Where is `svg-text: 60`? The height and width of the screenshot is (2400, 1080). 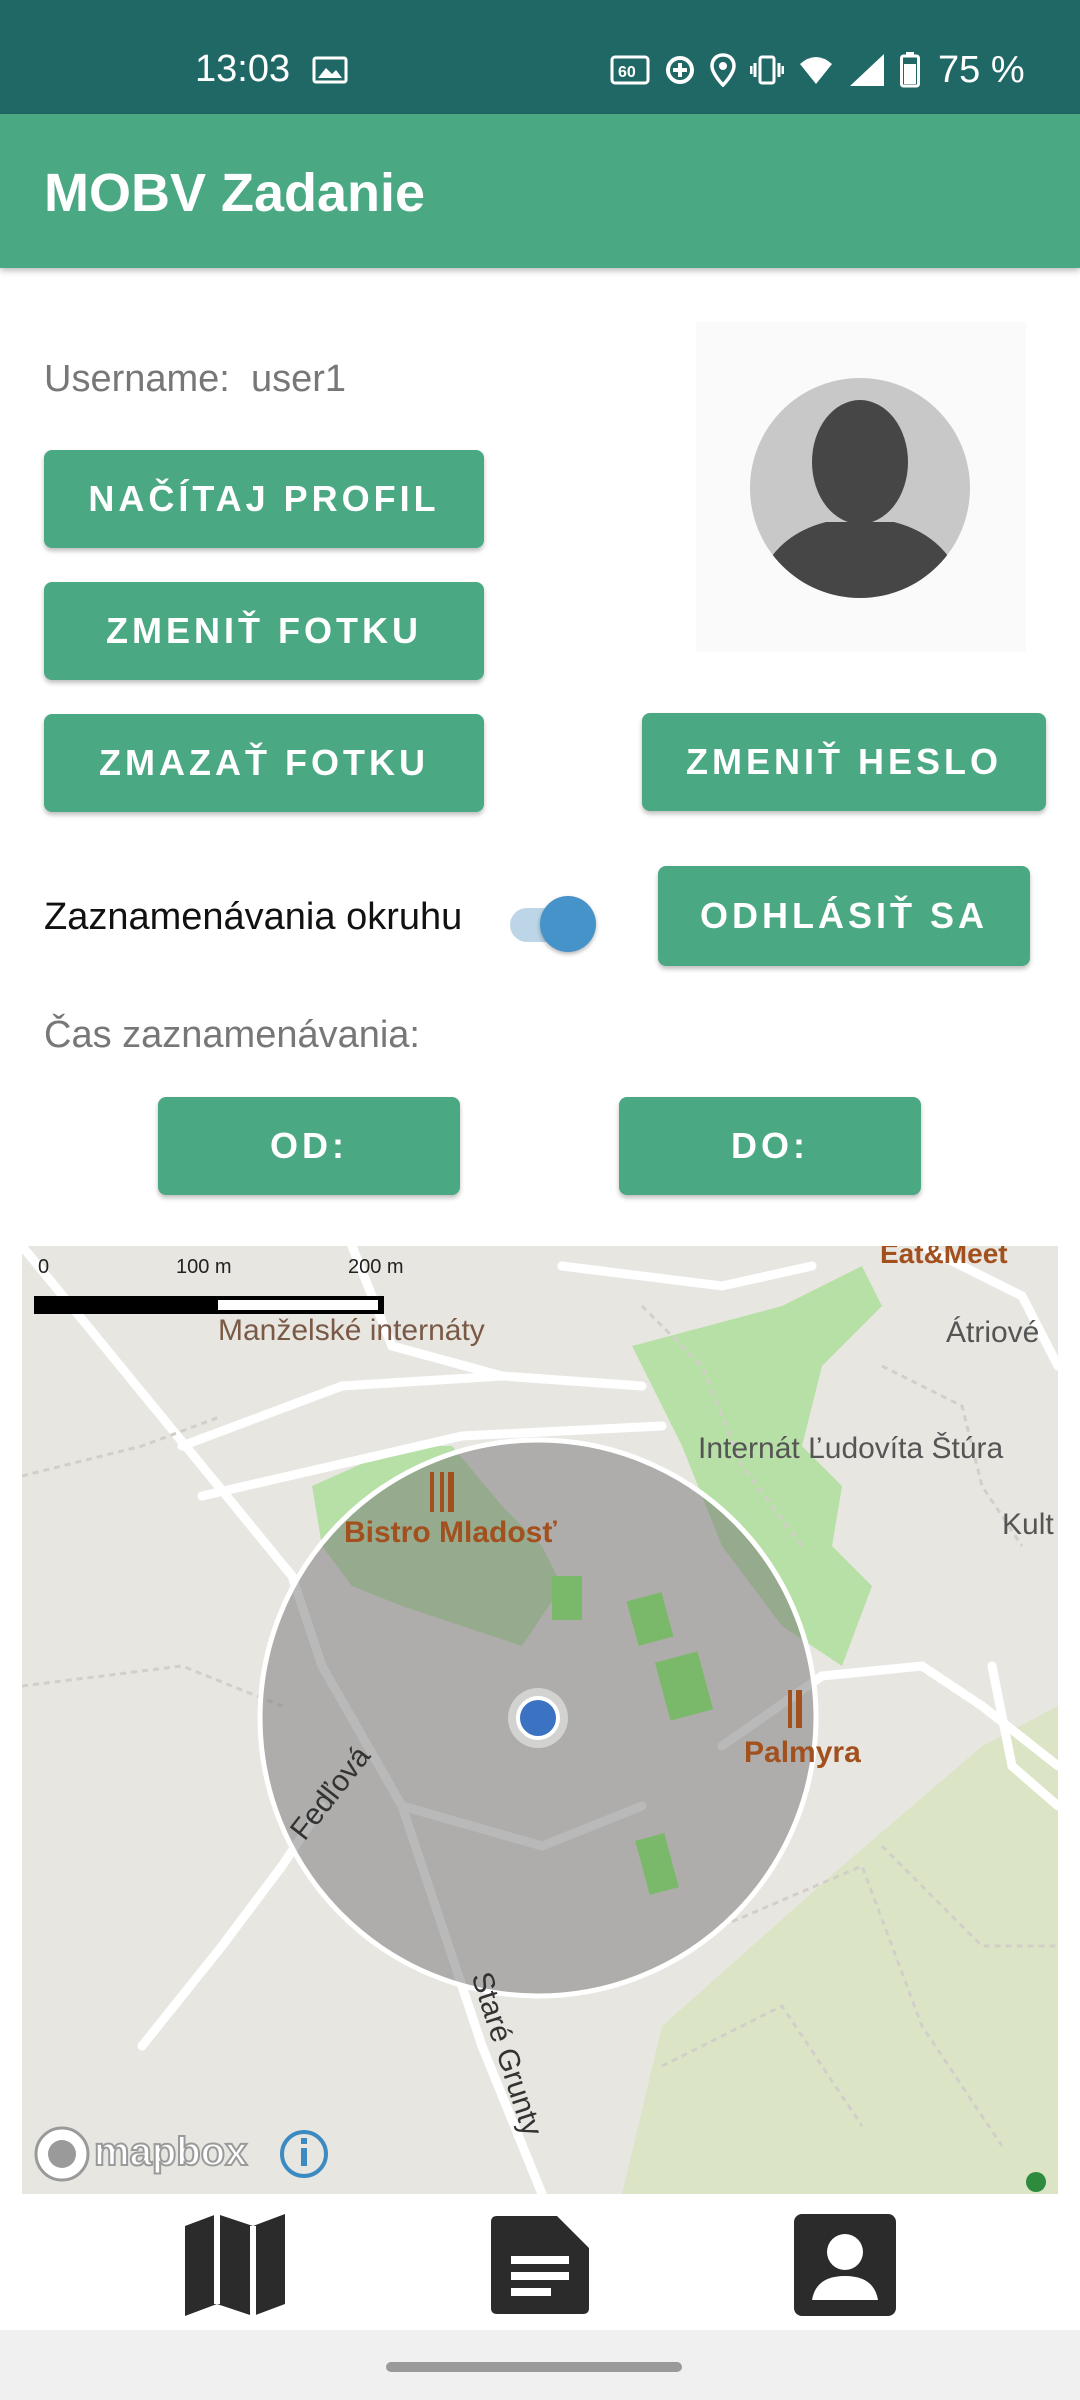
svg-text: 60 is located at coordinates (627, 72).